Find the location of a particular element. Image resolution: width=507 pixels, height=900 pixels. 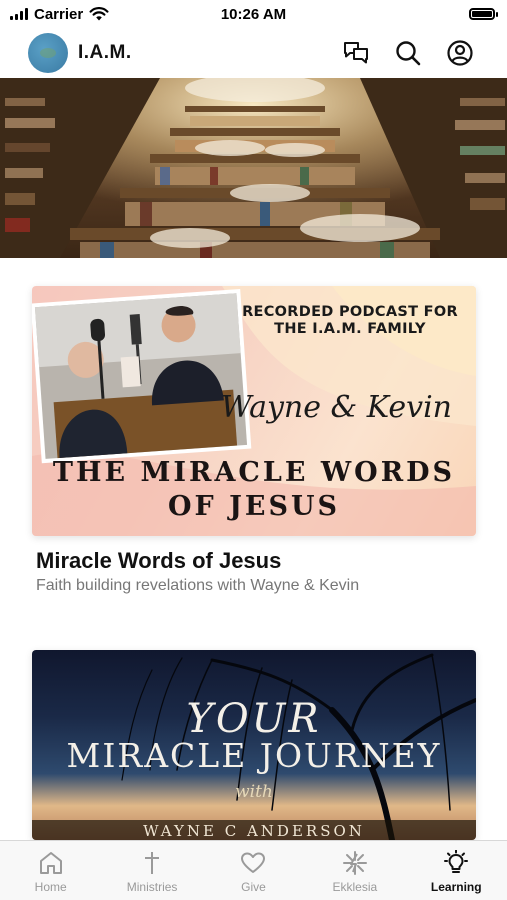

tab-ministries: Ministries is located at coordinates (152, 870).